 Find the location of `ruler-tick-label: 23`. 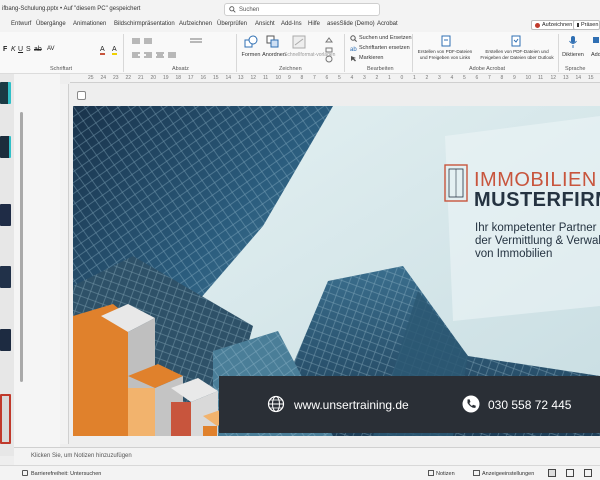

ruler-tick-label: 23 is located at coordinates (116, 78).